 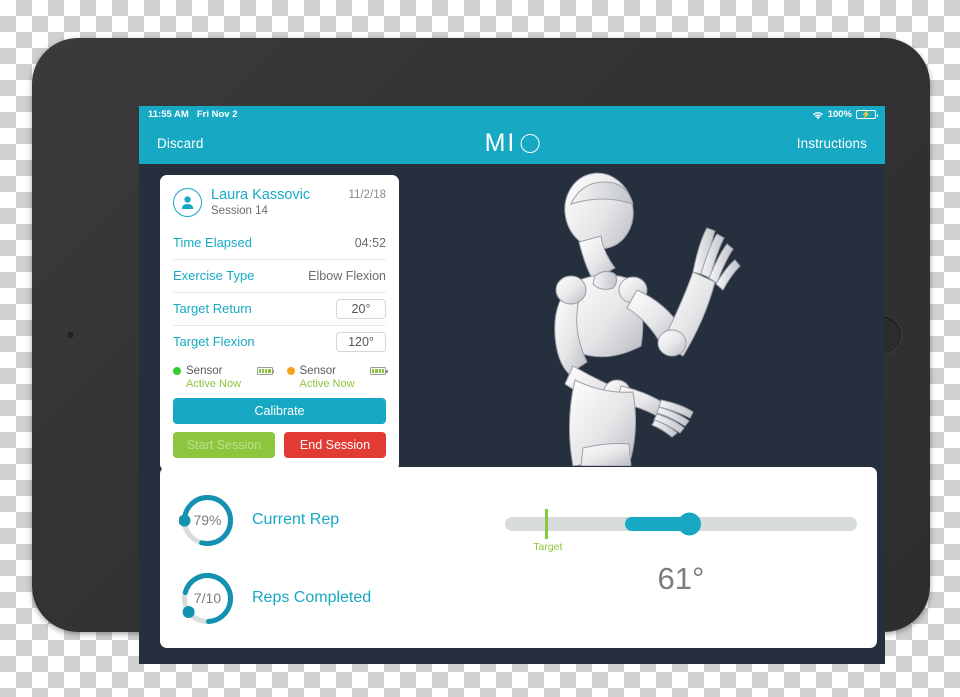 What do you see at coordinates (265, 370) in the screenshot?
I see `sensor-one-battery-icon` at bounding box center [265, 370].